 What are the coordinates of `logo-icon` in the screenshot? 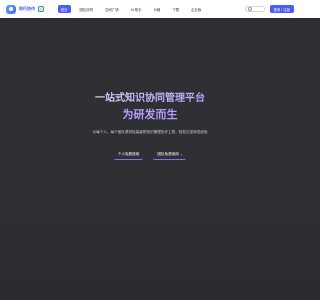 It's located at (11, 9).